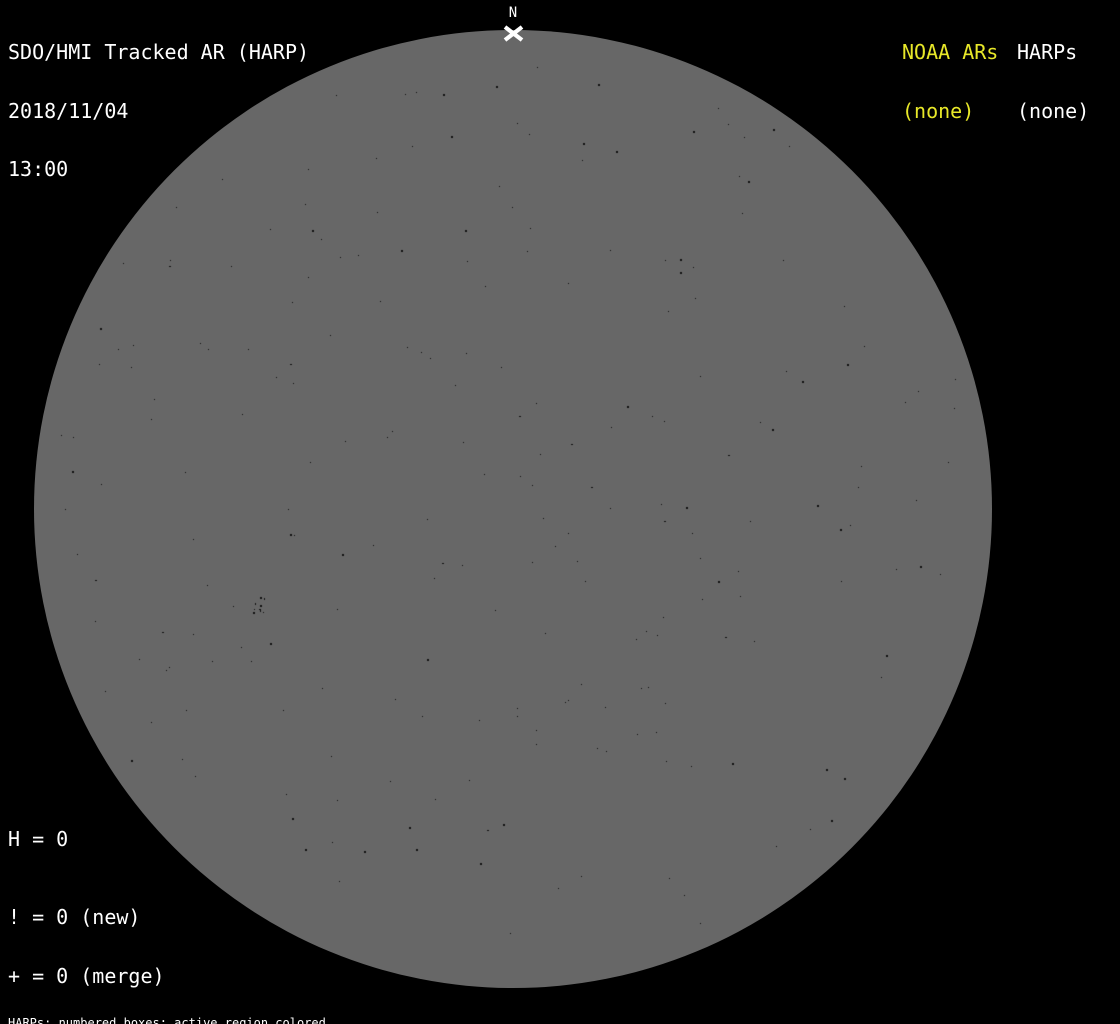  What do you see at coordinates (1053, 82) in the screenshot?
I see `harps-block: HARPs (none)` at bounding box center [1053, 82].